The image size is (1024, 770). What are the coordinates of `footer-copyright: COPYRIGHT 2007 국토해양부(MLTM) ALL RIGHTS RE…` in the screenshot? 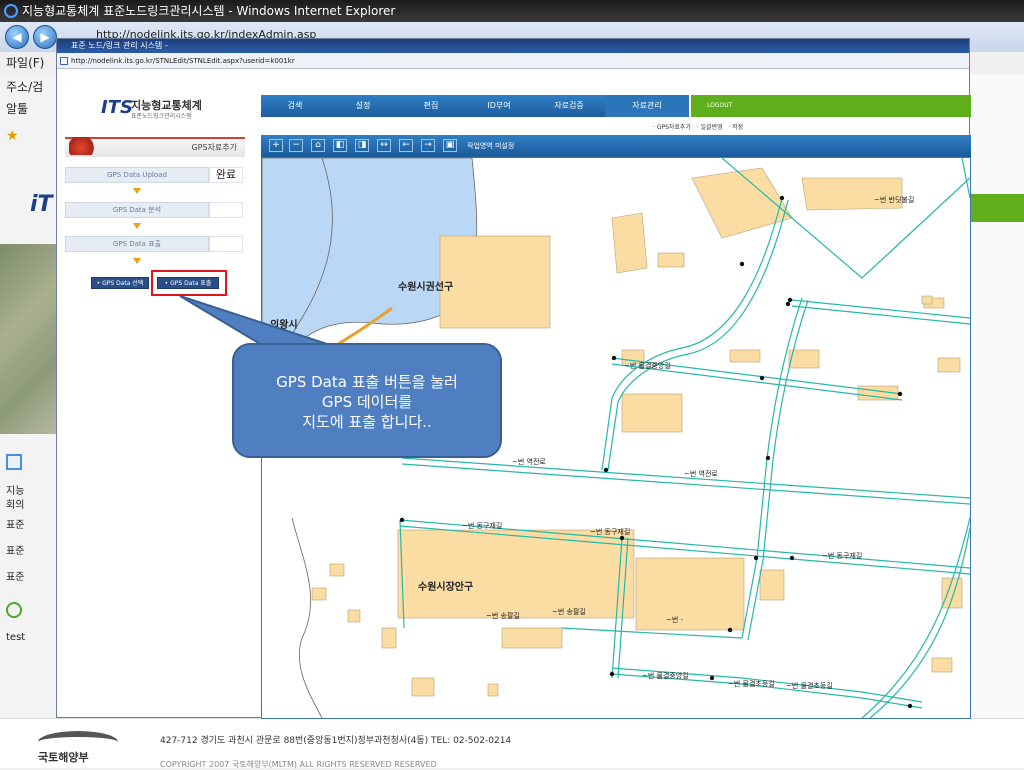 It's located at (298, 764).